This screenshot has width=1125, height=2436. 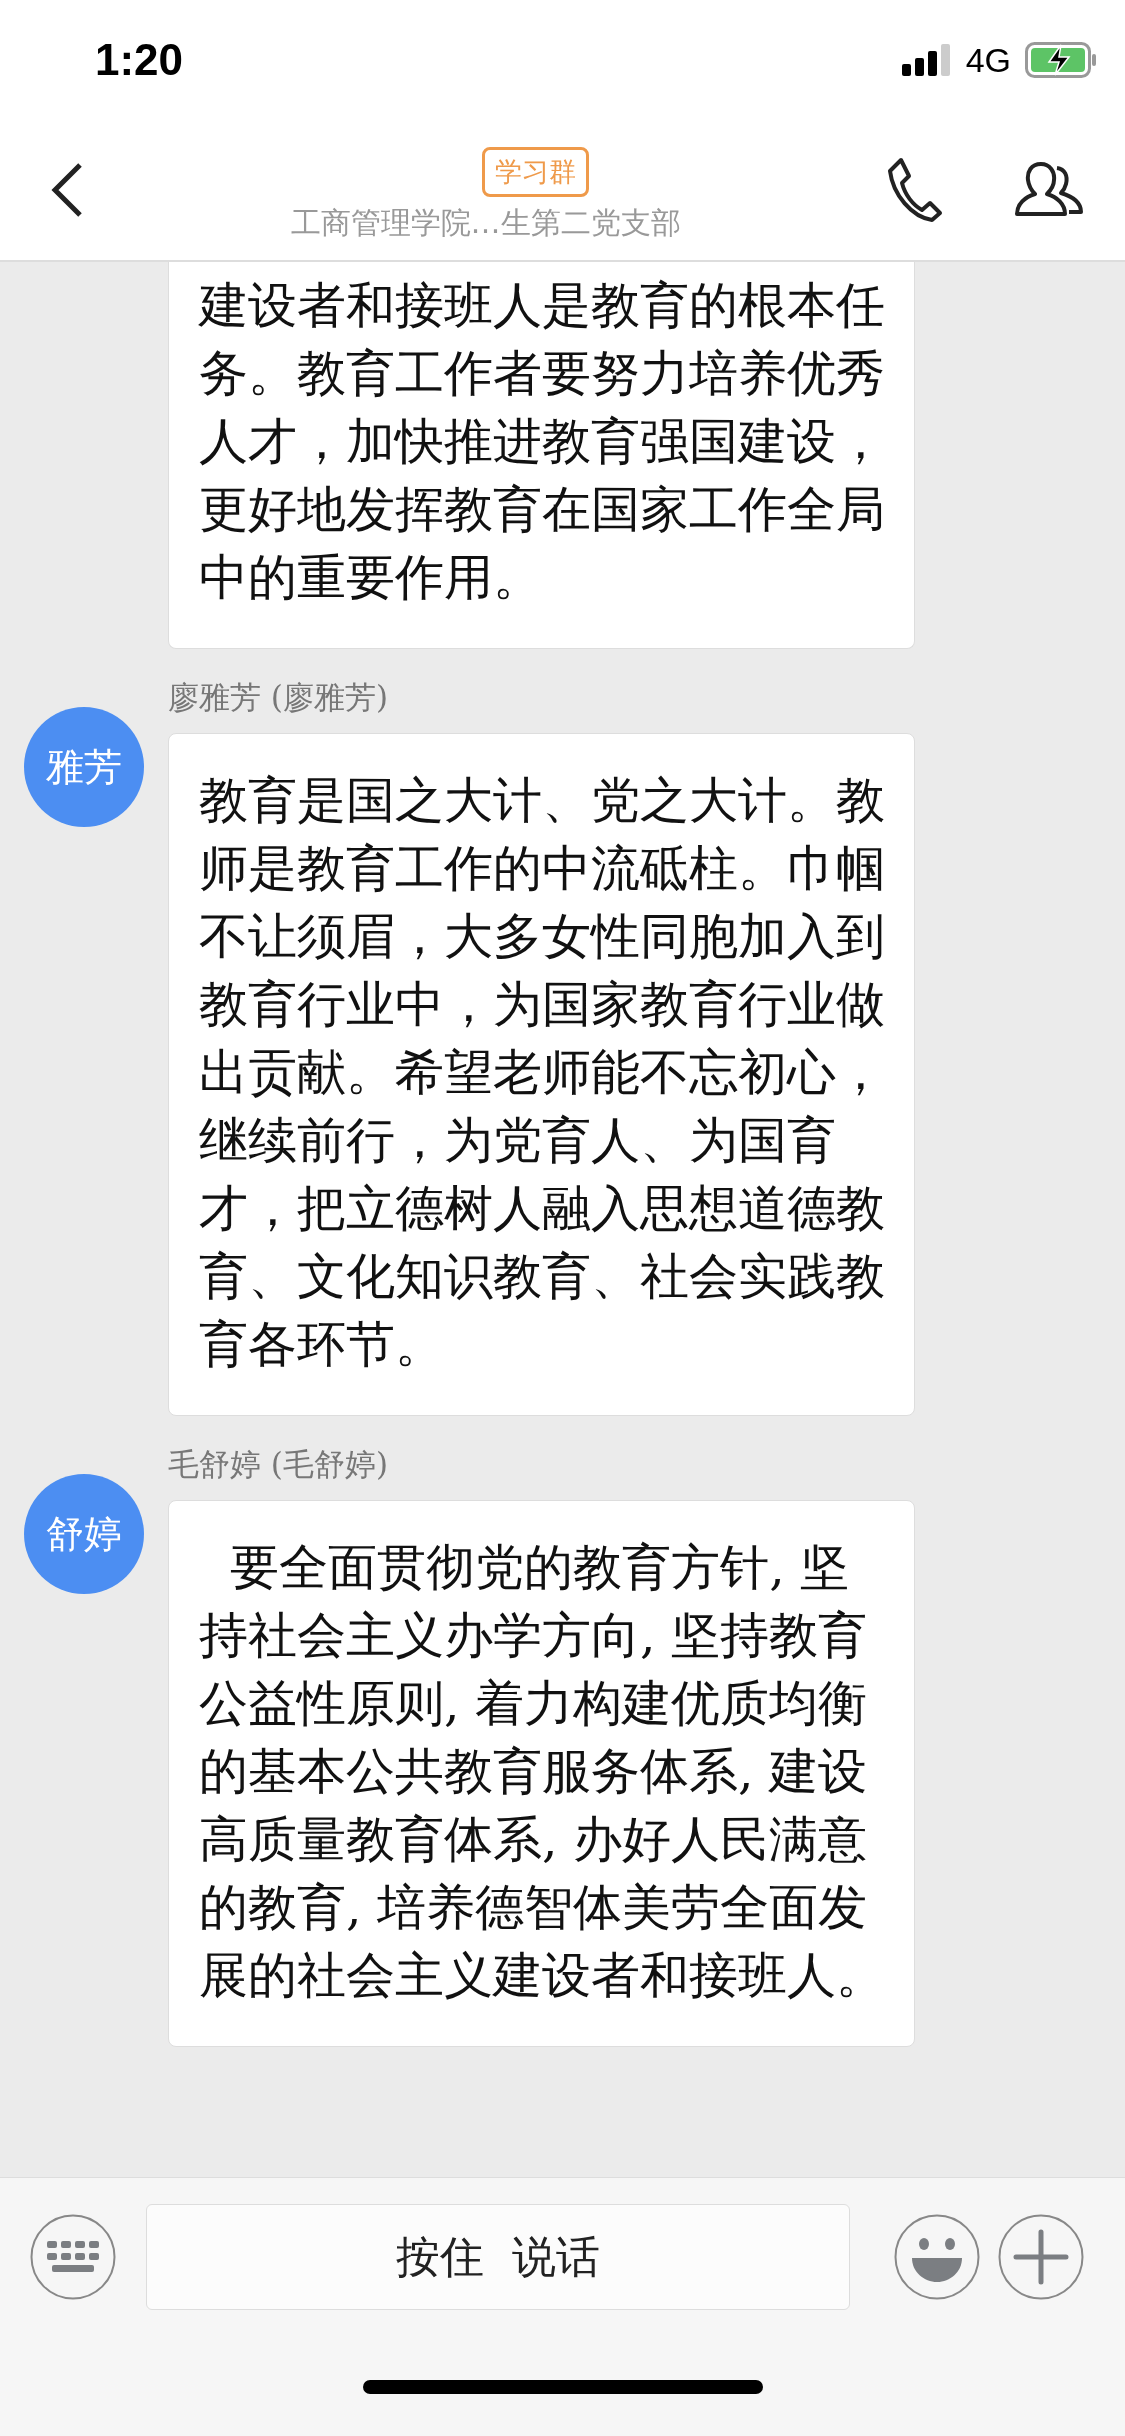 What do you see at coordinates (278, 1464) in the screenshot?
I see `sender-name: 毛舒婷 (毛舒婷)` at bounding box center [278, 1464].